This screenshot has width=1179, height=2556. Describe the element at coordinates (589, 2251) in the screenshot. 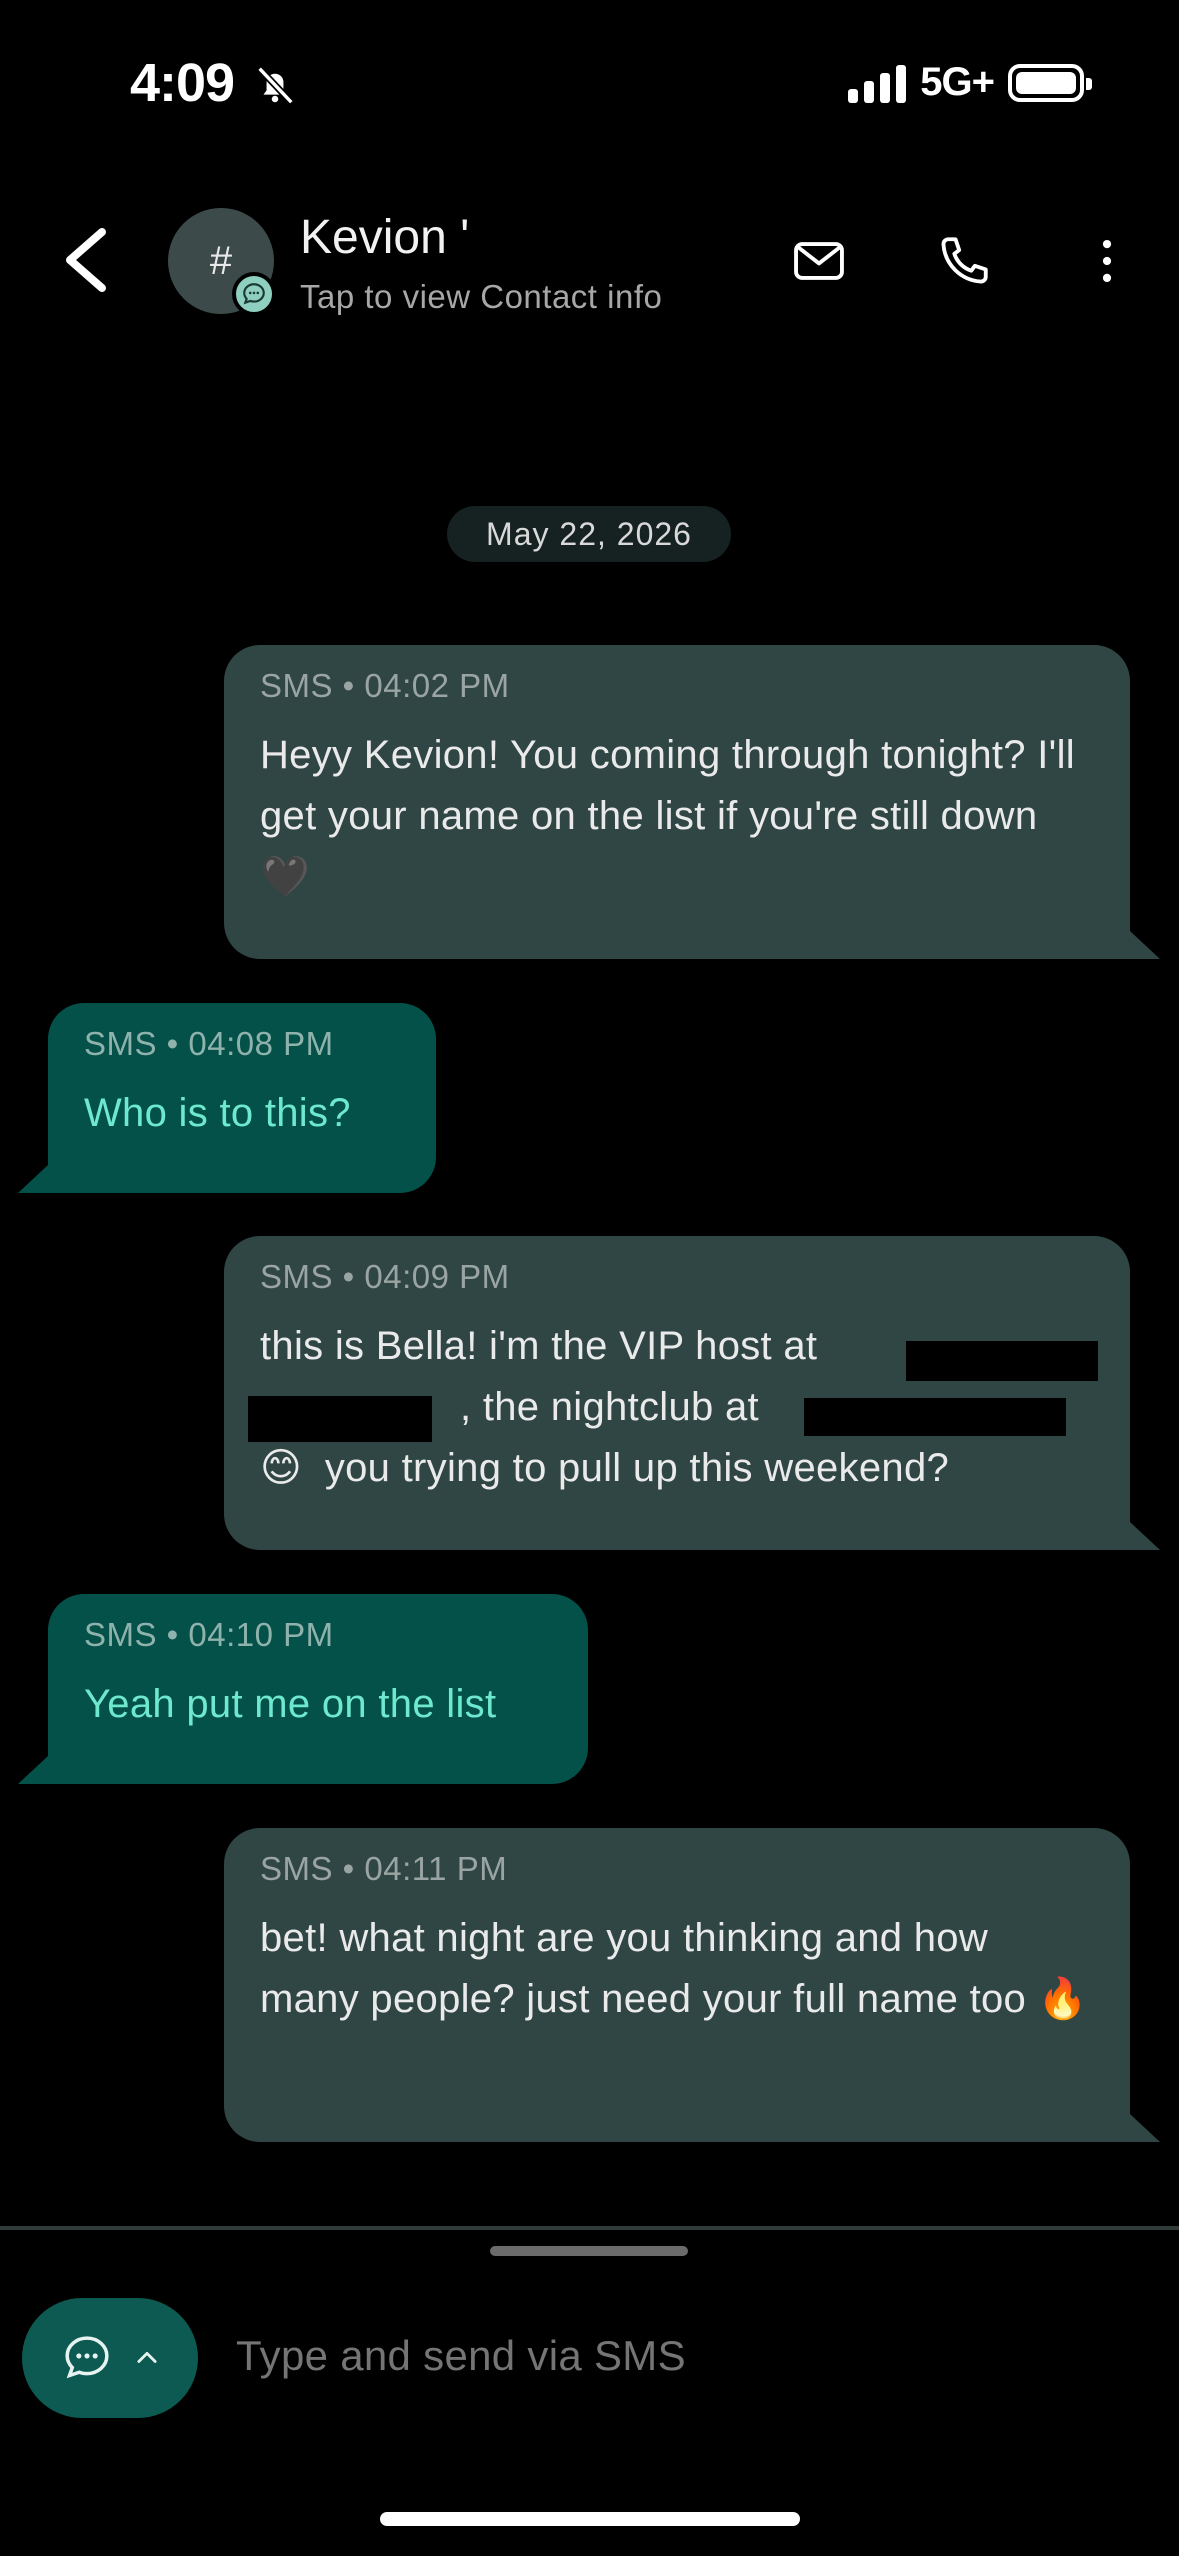

I see `drag-handle` at that location.